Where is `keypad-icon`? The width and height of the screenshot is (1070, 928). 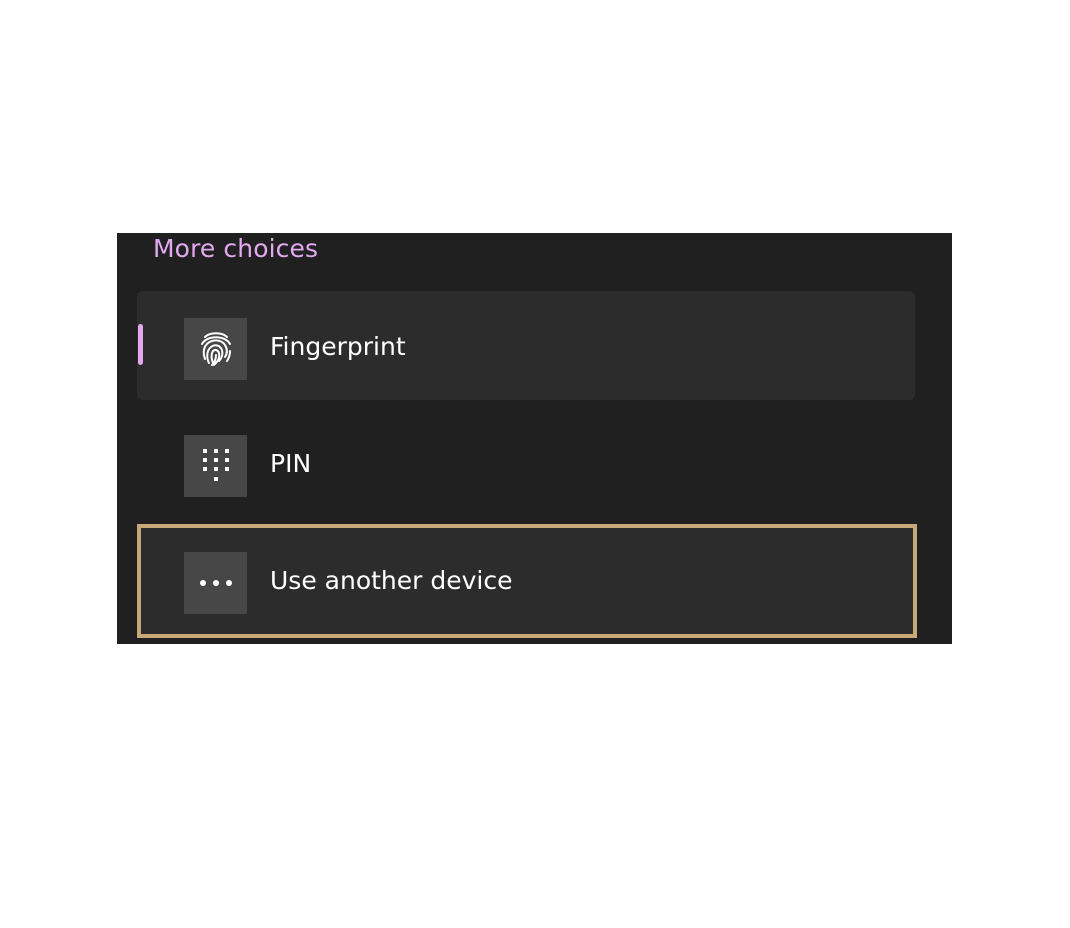
keypad-icon is located at coordinates (215, 466).